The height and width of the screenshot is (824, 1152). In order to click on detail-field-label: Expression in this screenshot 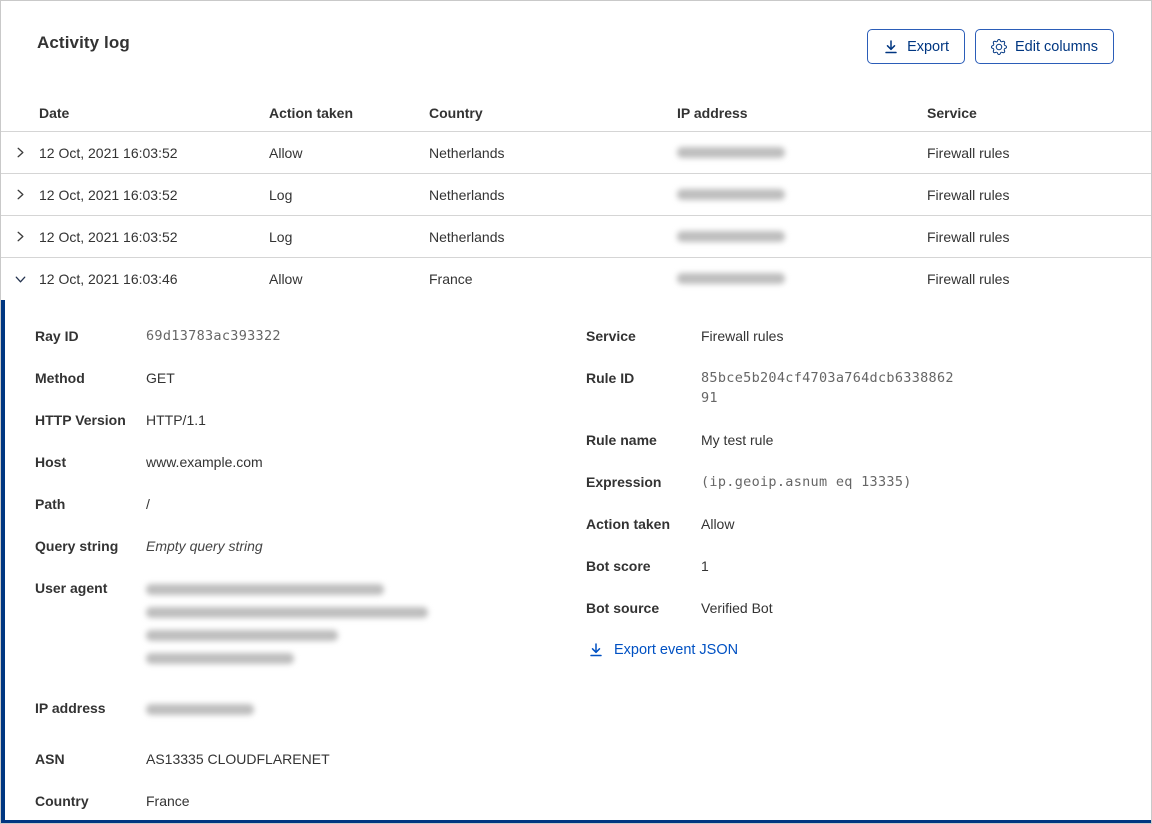, I will do `click(624, 482)`.